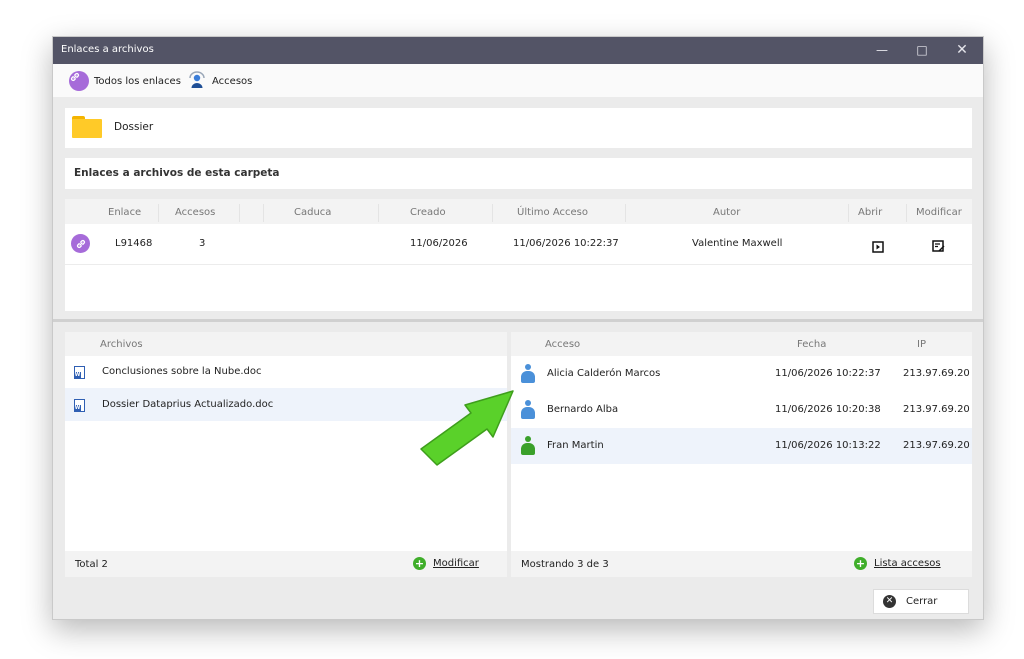  Describe the element at coordinates (828, 409) in the screenshot. I see `access-date: 11/06/2026 10:20:38` at that location.